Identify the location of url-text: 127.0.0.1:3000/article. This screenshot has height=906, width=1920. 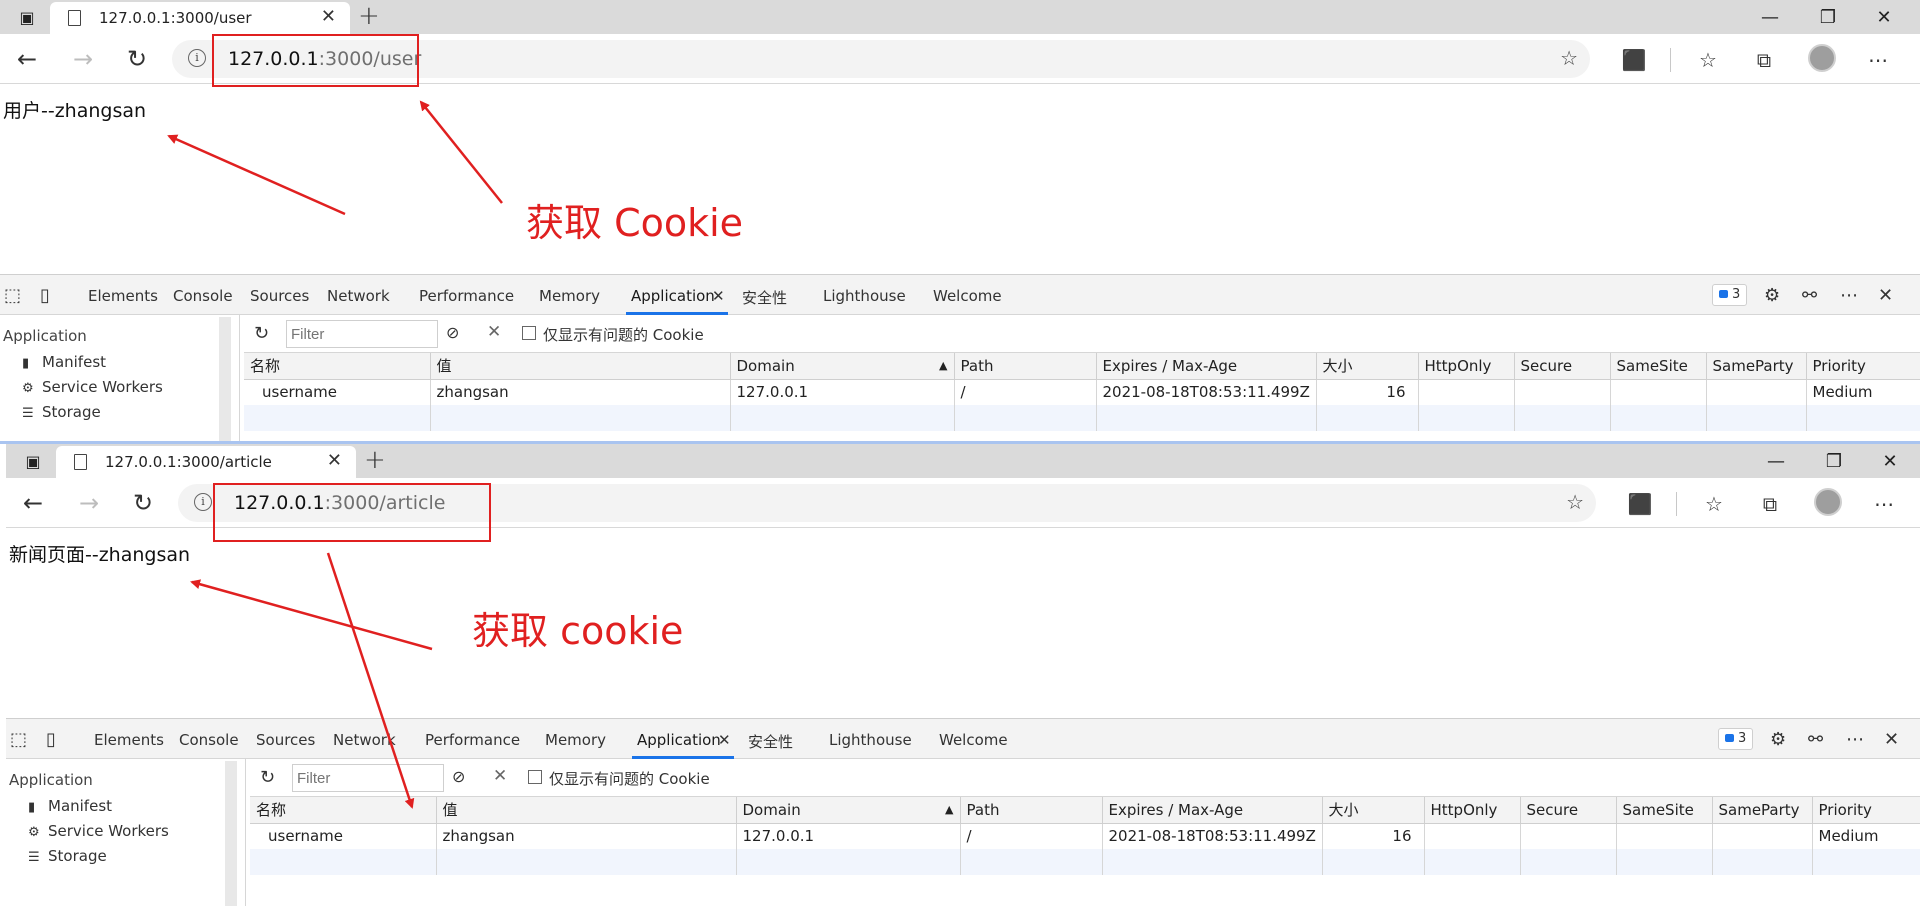
(339, 503).